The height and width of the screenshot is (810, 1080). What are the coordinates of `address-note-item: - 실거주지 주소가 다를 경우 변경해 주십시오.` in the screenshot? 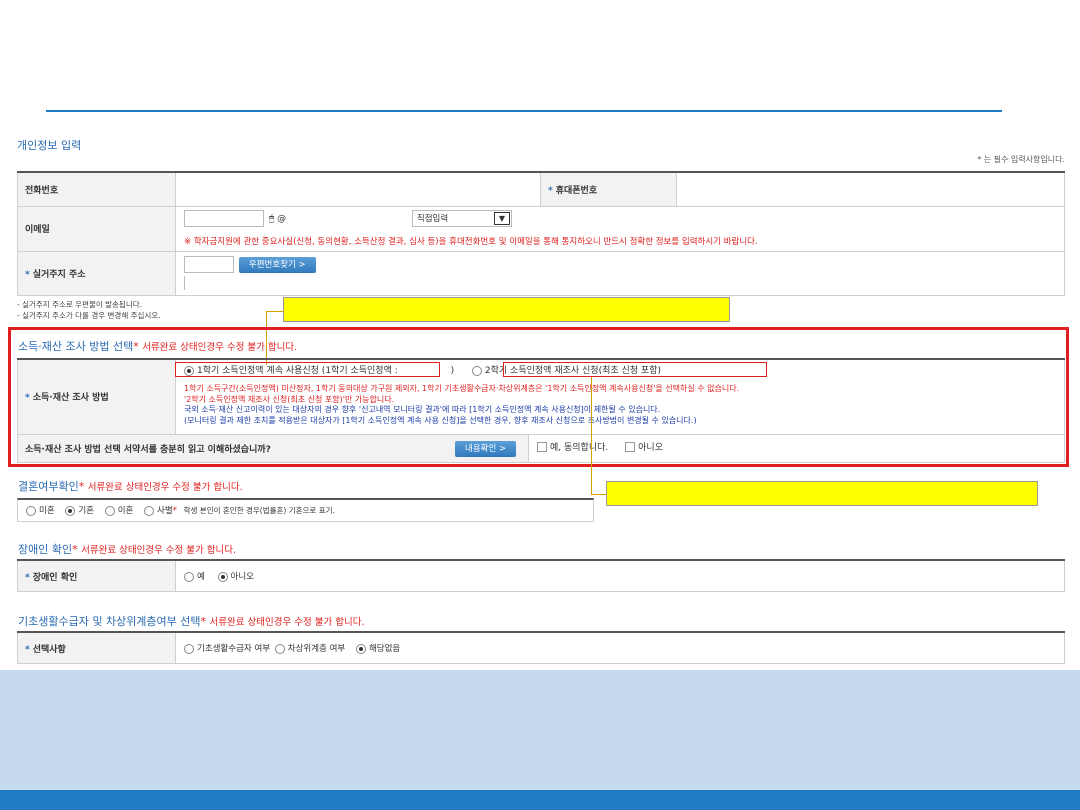 It's located at (89, 315).